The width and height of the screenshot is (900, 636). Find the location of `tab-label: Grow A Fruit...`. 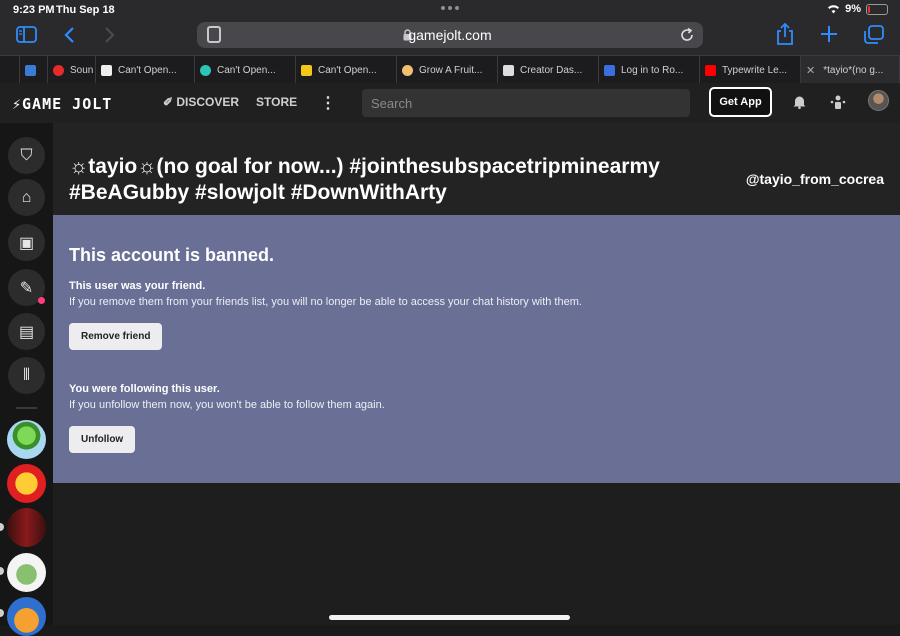

tab-label: Grow A Fruit... is located at coordinates (451, 70).